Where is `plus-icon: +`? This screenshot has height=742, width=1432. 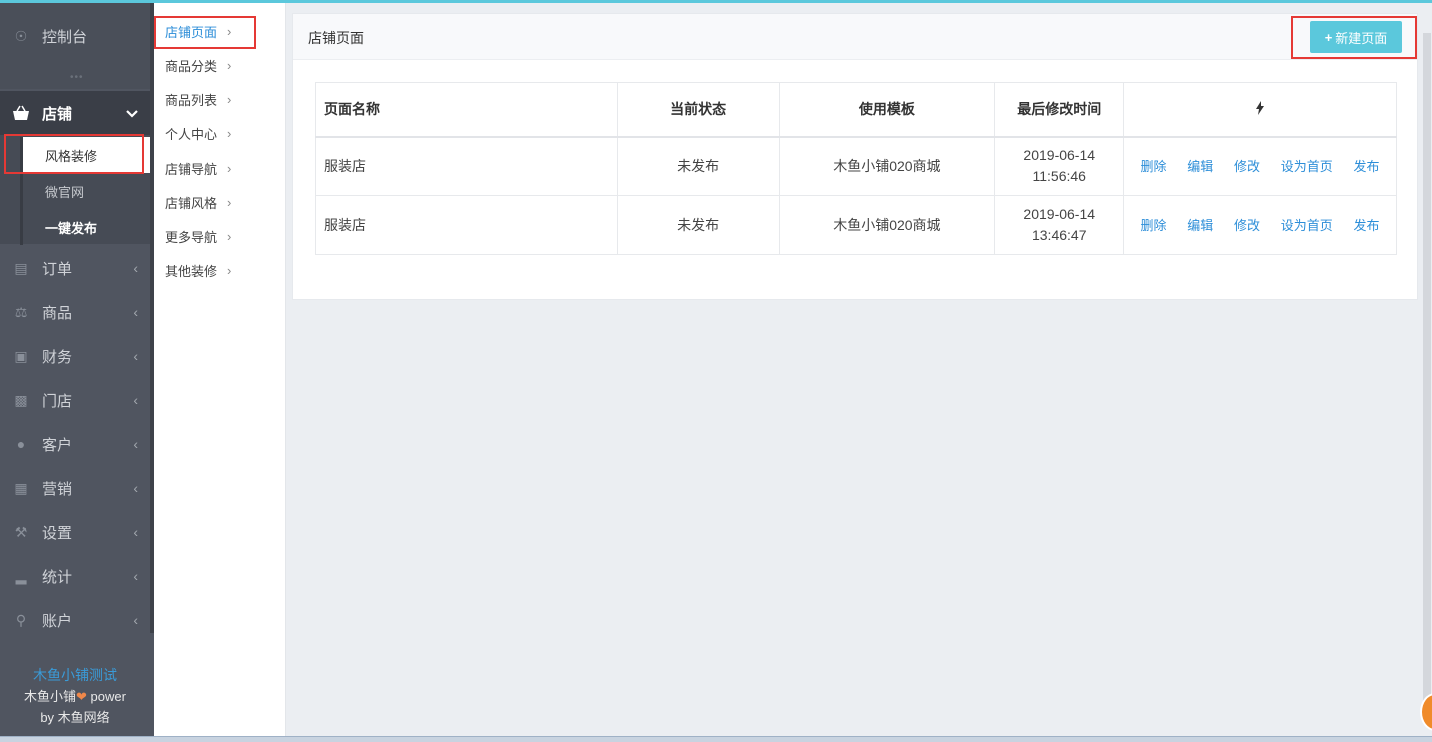
plus-icon: + is located at coordinates (1328, 37).